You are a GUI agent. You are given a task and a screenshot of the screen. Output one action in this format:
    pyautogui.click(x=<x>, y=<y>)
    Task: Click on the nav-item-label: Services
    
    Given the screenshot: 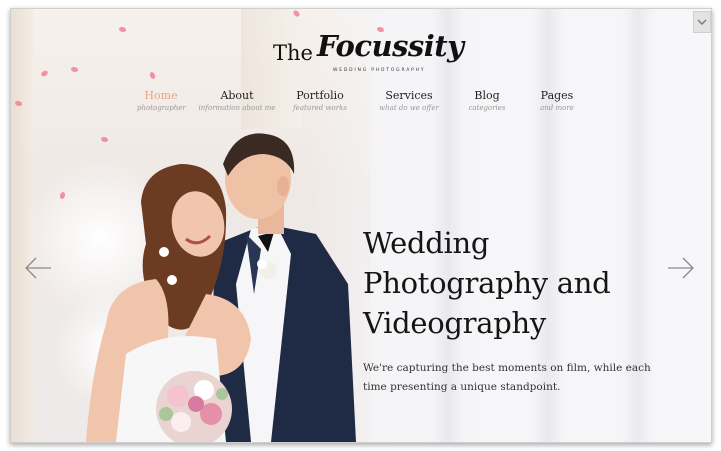 What is the action you would take?
    pyautogui.click(x=409, y=95)
    